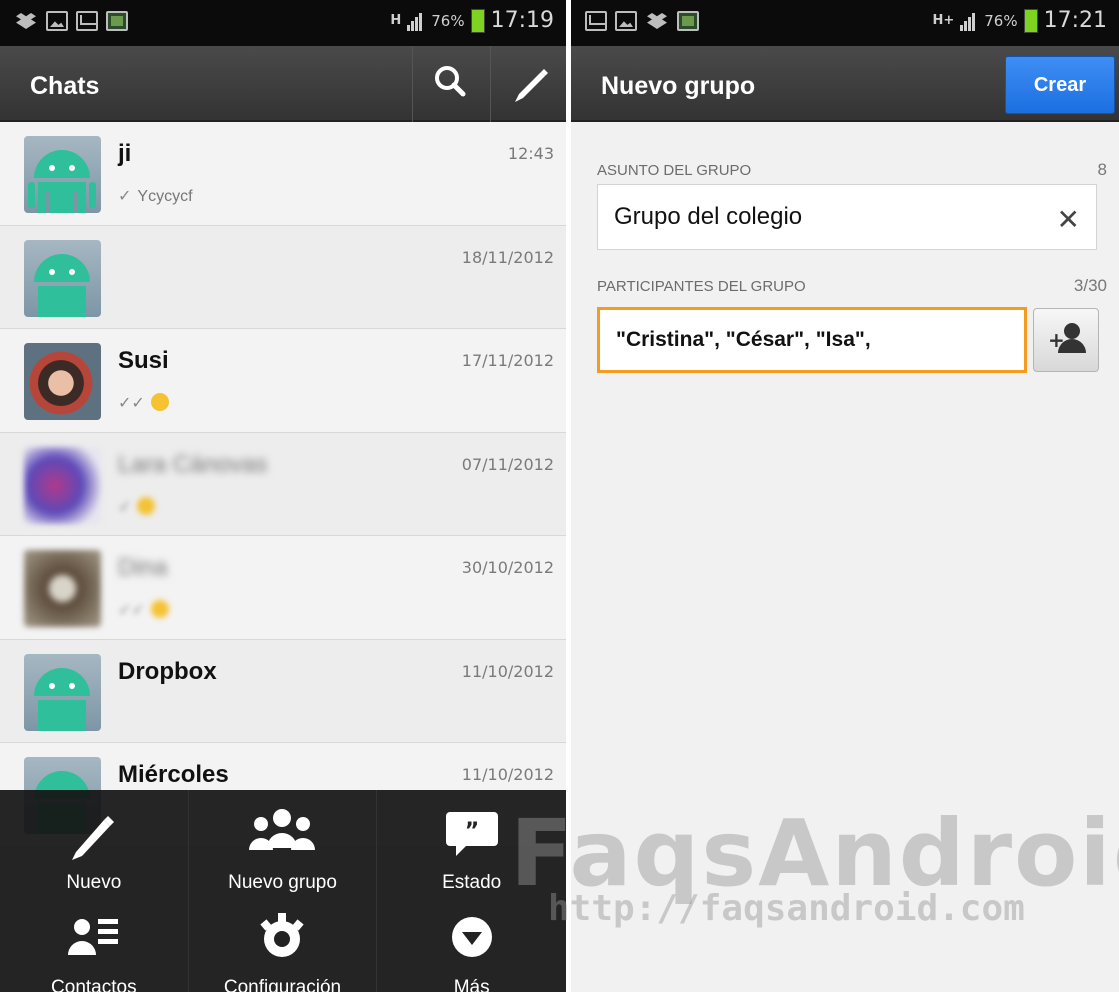  What do you see at coordinates (193, 464) in the screenshot?
I see `chat-name: Lara Cánovas` at bounding box center [193, 464].